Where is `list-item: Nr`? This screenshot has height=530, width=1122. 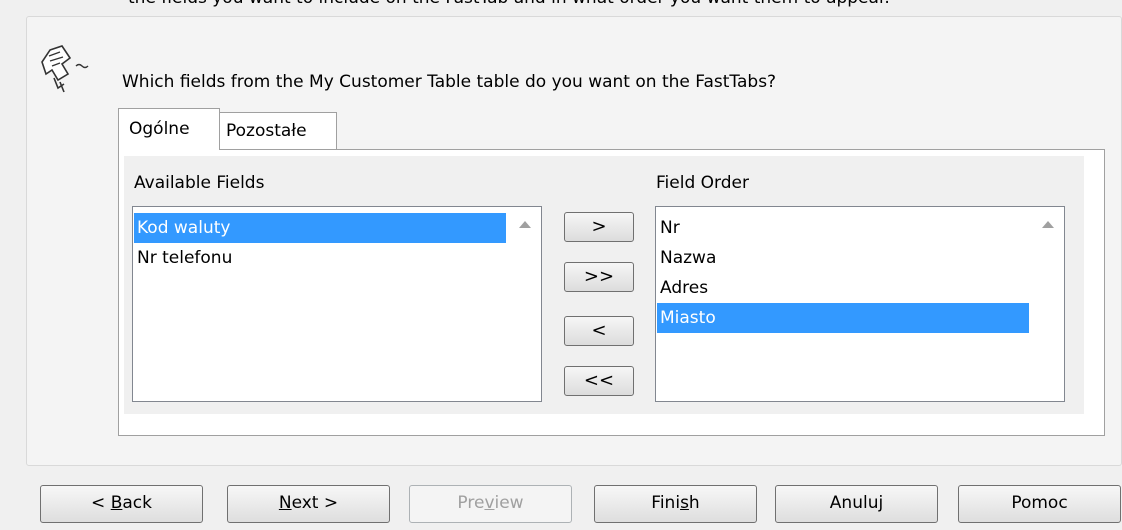 list-item: Nr is located at coordinates (843, 228).